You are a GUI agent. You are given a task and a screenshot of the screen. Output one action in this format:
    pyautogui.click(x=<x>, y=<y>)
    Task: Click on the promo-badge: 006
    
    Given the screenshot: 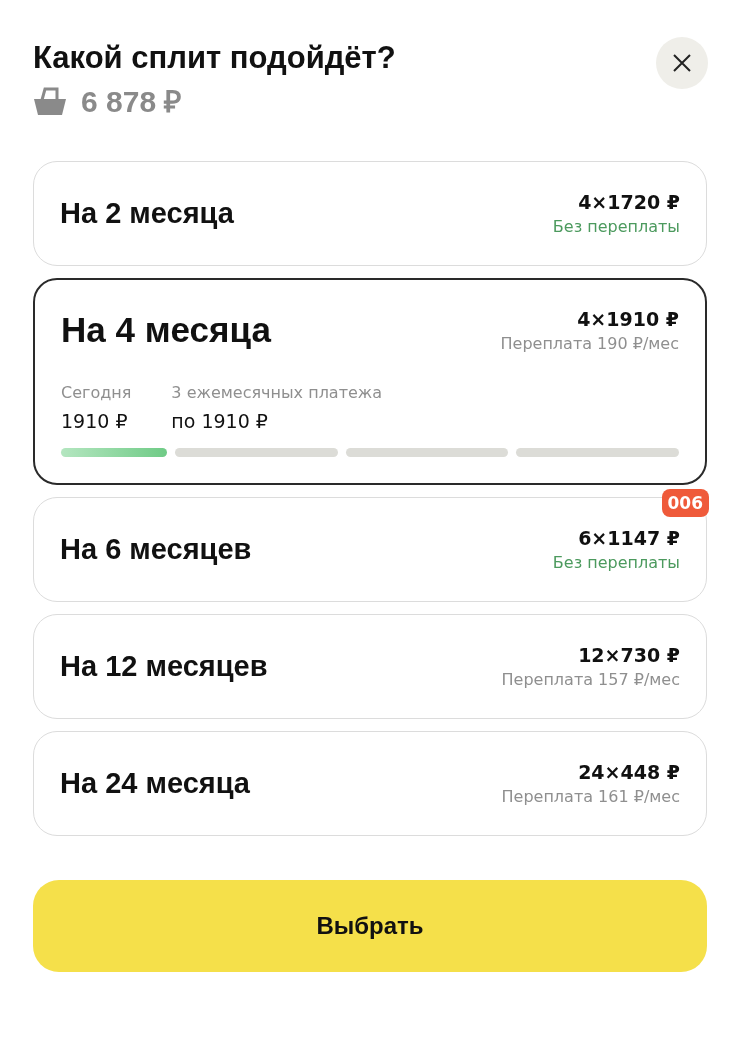 What is the action you would take?
    pyautogui.click(x=685, y=503)
    